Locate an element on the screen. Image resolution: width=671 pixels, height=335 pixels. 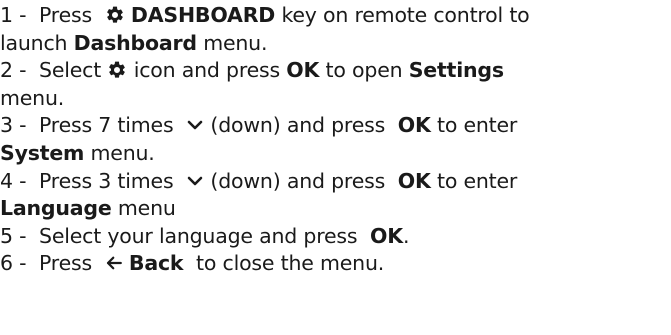
step-number: 6 - is located at coordinates (13, 263).